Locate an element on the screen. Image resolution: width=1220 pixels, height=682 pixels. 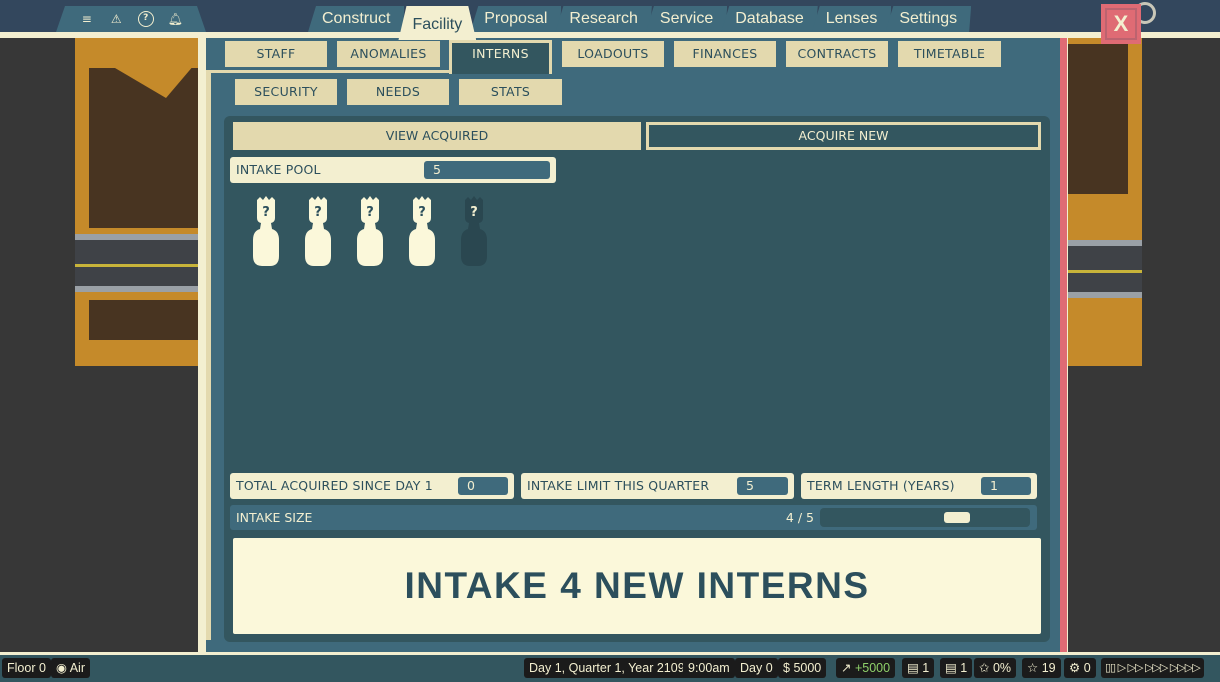
world-view-left is located at coordinates (137, 202).